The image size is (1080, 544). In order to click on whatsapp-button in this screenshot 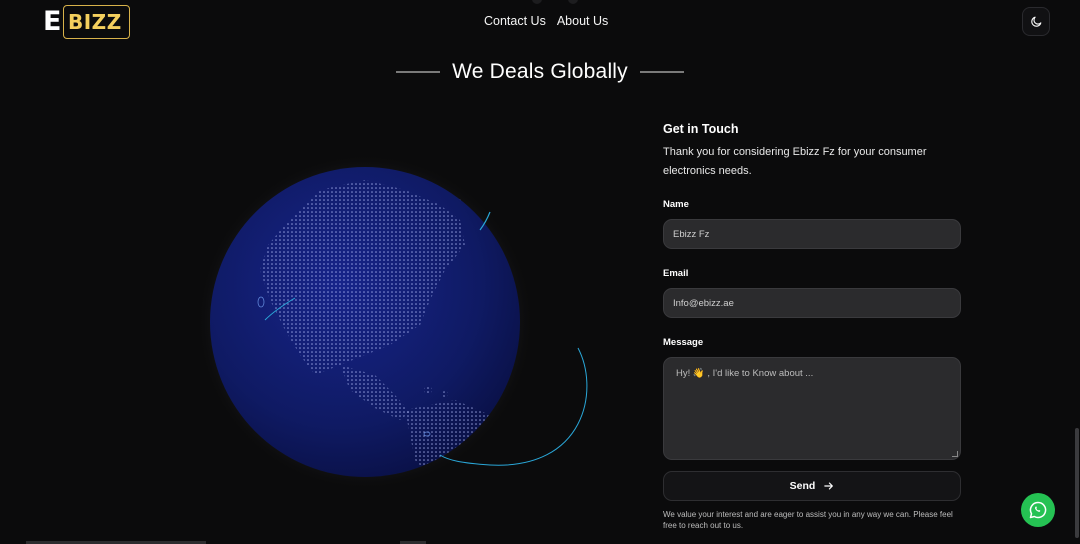, I will do `click(1038, 510)`.